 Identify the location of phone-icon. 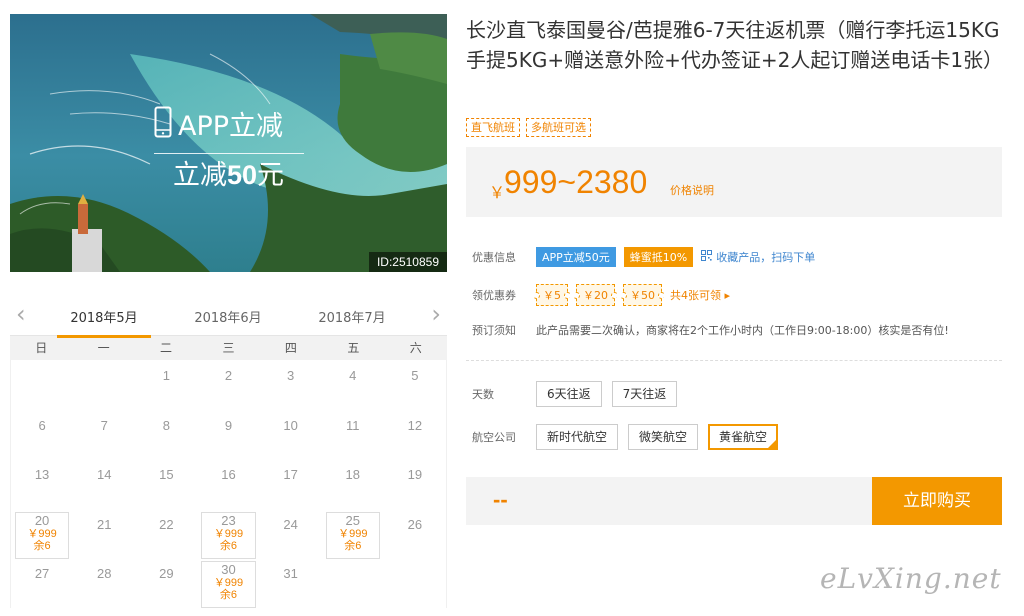
(163, 126).